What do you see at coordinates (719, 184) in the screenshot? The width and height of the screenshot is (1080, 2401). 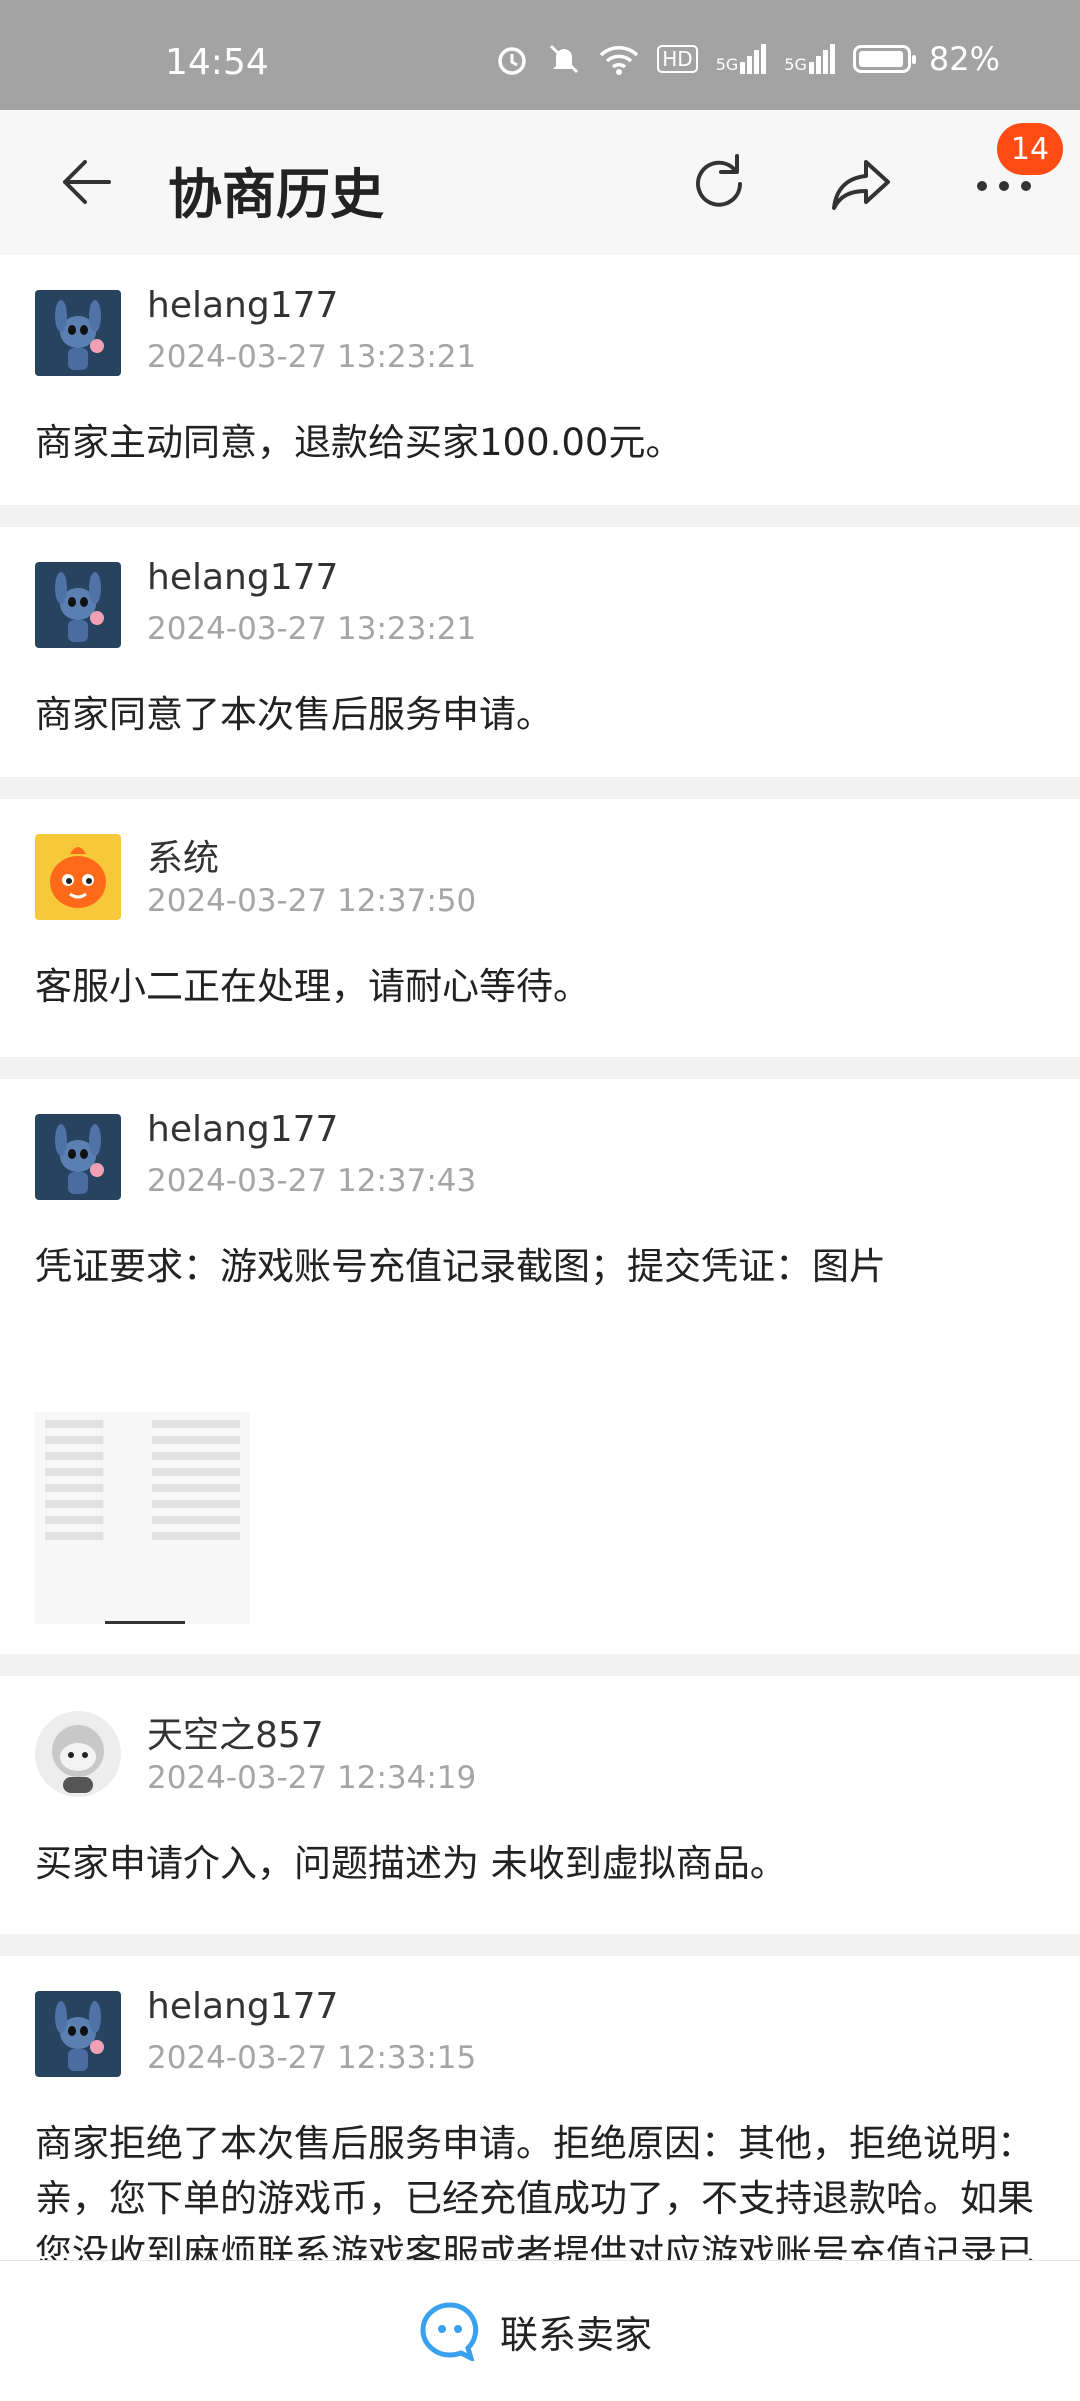 I see `refresh-icon` at bounding box center [719, 184].